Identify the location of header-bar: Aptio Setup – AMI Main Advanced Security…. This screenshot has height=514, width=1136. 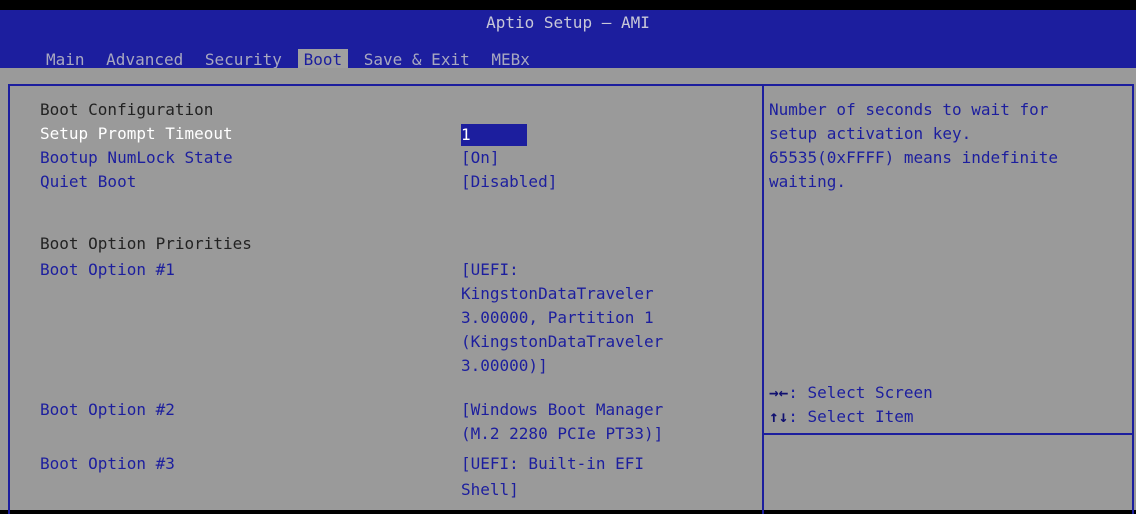
(568, 40).